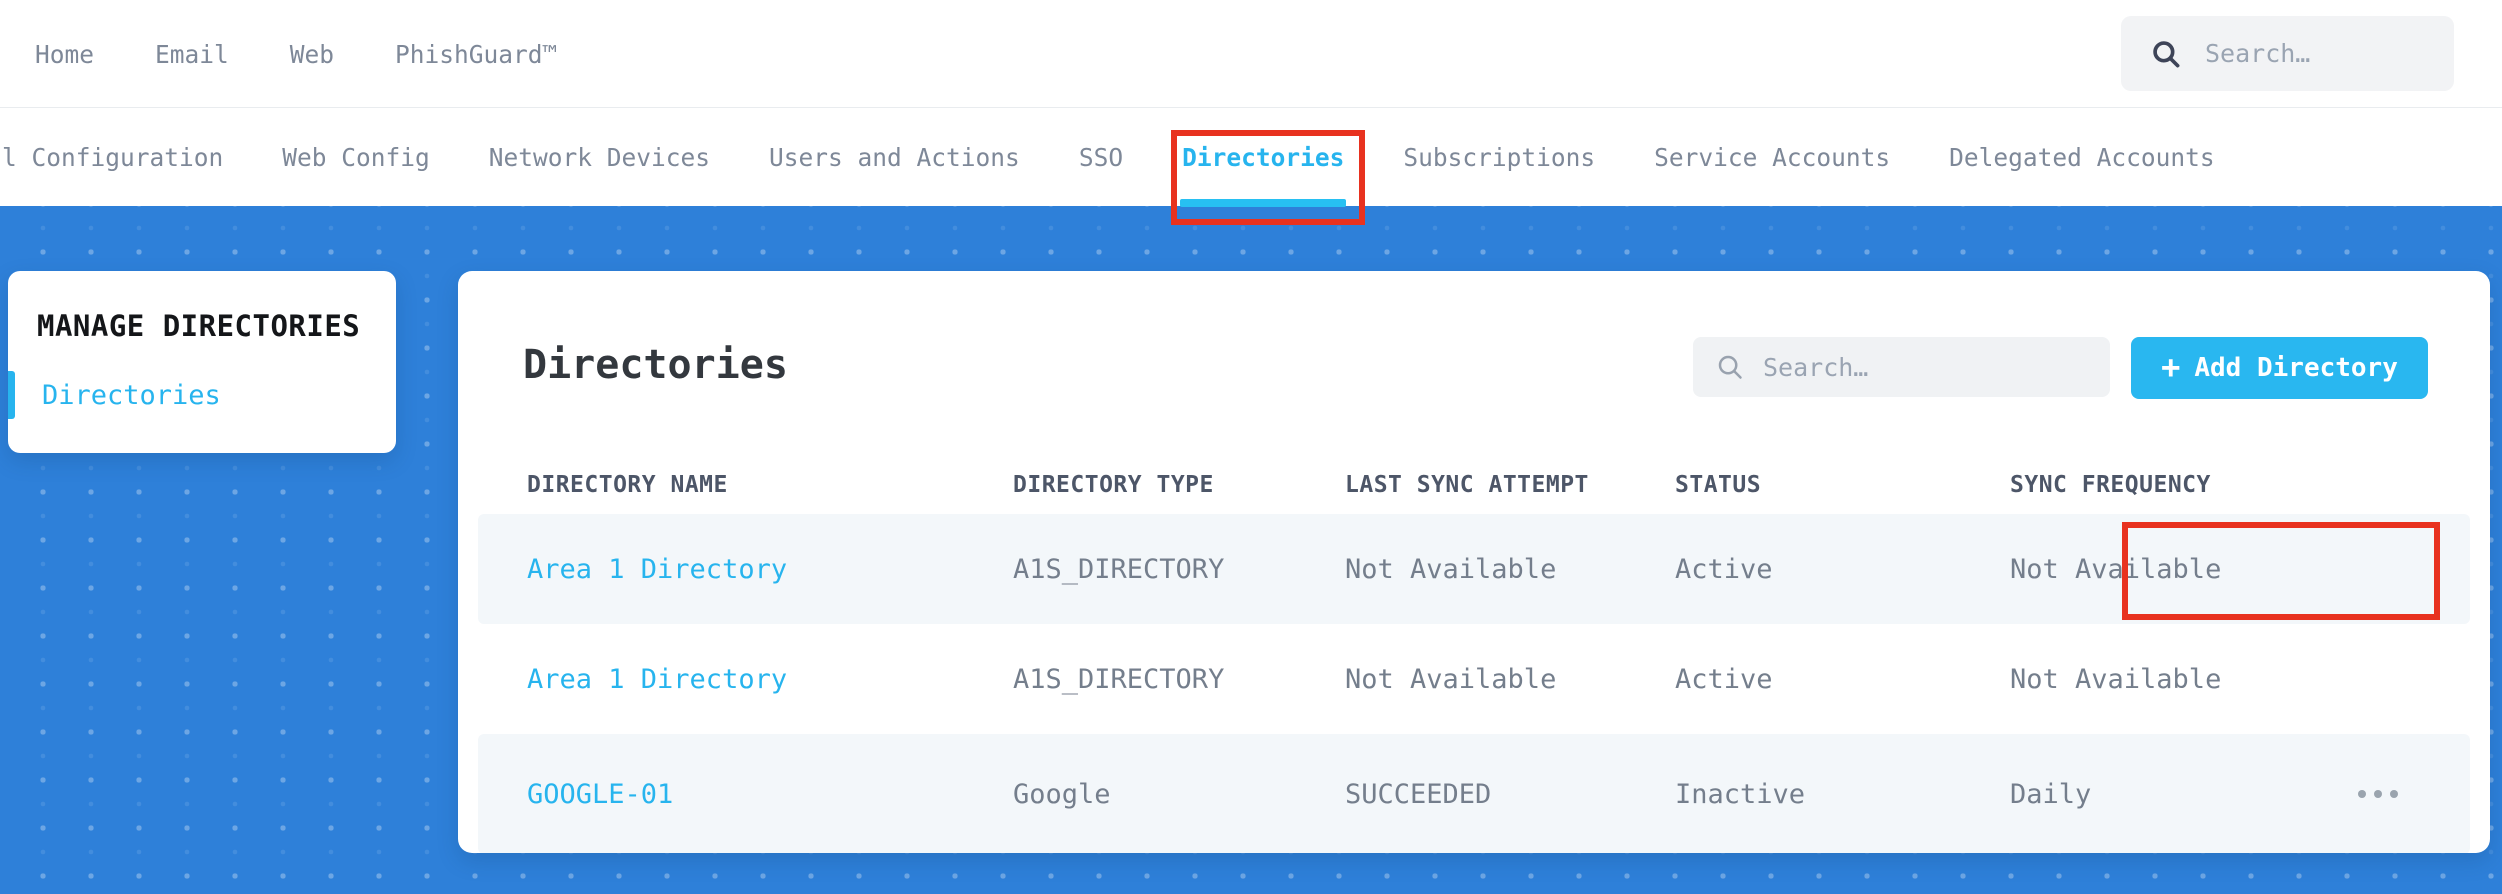 Image resolution: width=2502 pixels, height=894 pixels. Describe the element at coordinates (1718, 484) in the screenshot. I see `column-header-status: STATUS` at that location.